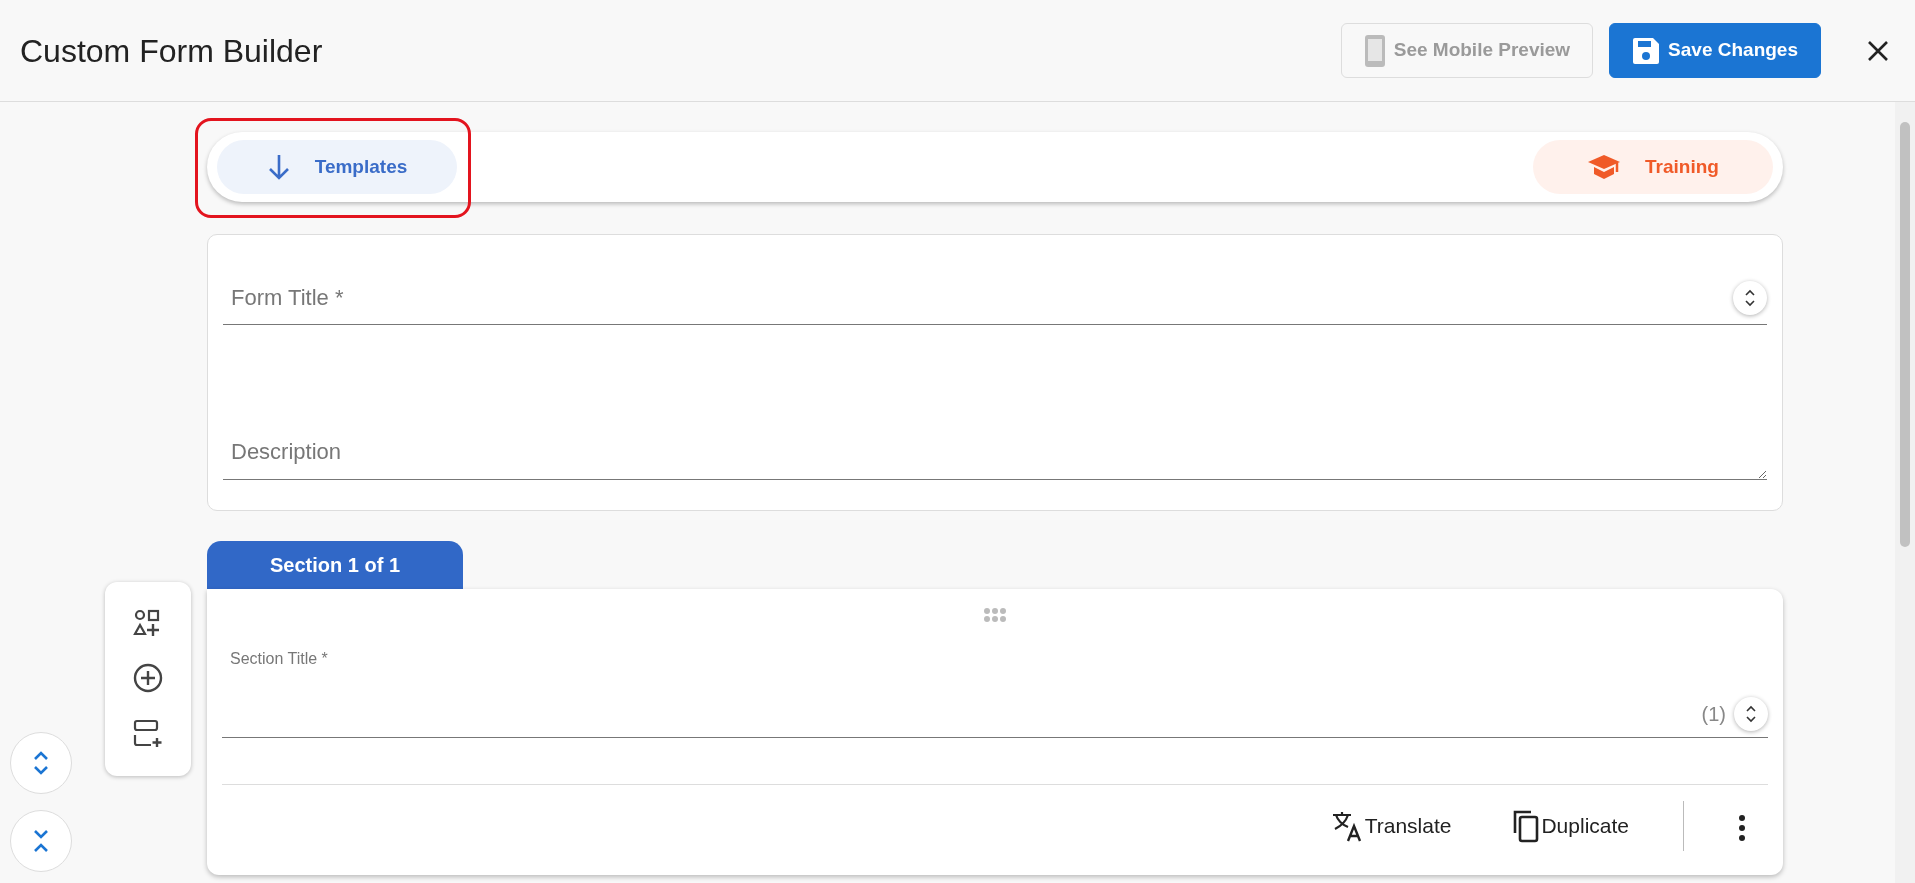 Image resolution: width=1915 pixels, height=883 pixels. What do you see at coordinates (1742, 827) in the screenshot?
I see `more-vertical-icon` at bounding box center [1742, 827].